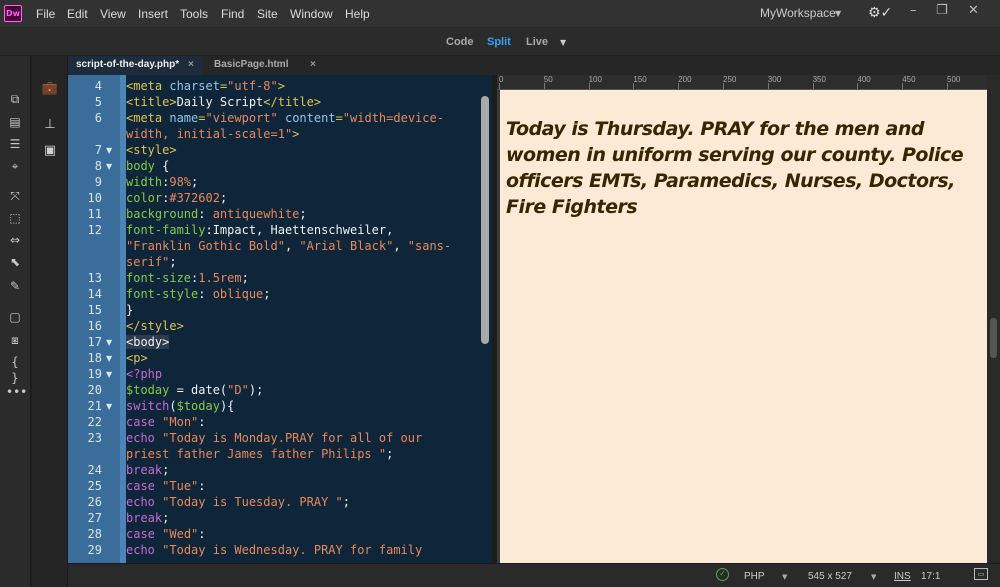  Describe the element at coordinates (147, 166) in the screenshot. I see `code-line: body {` at that location.